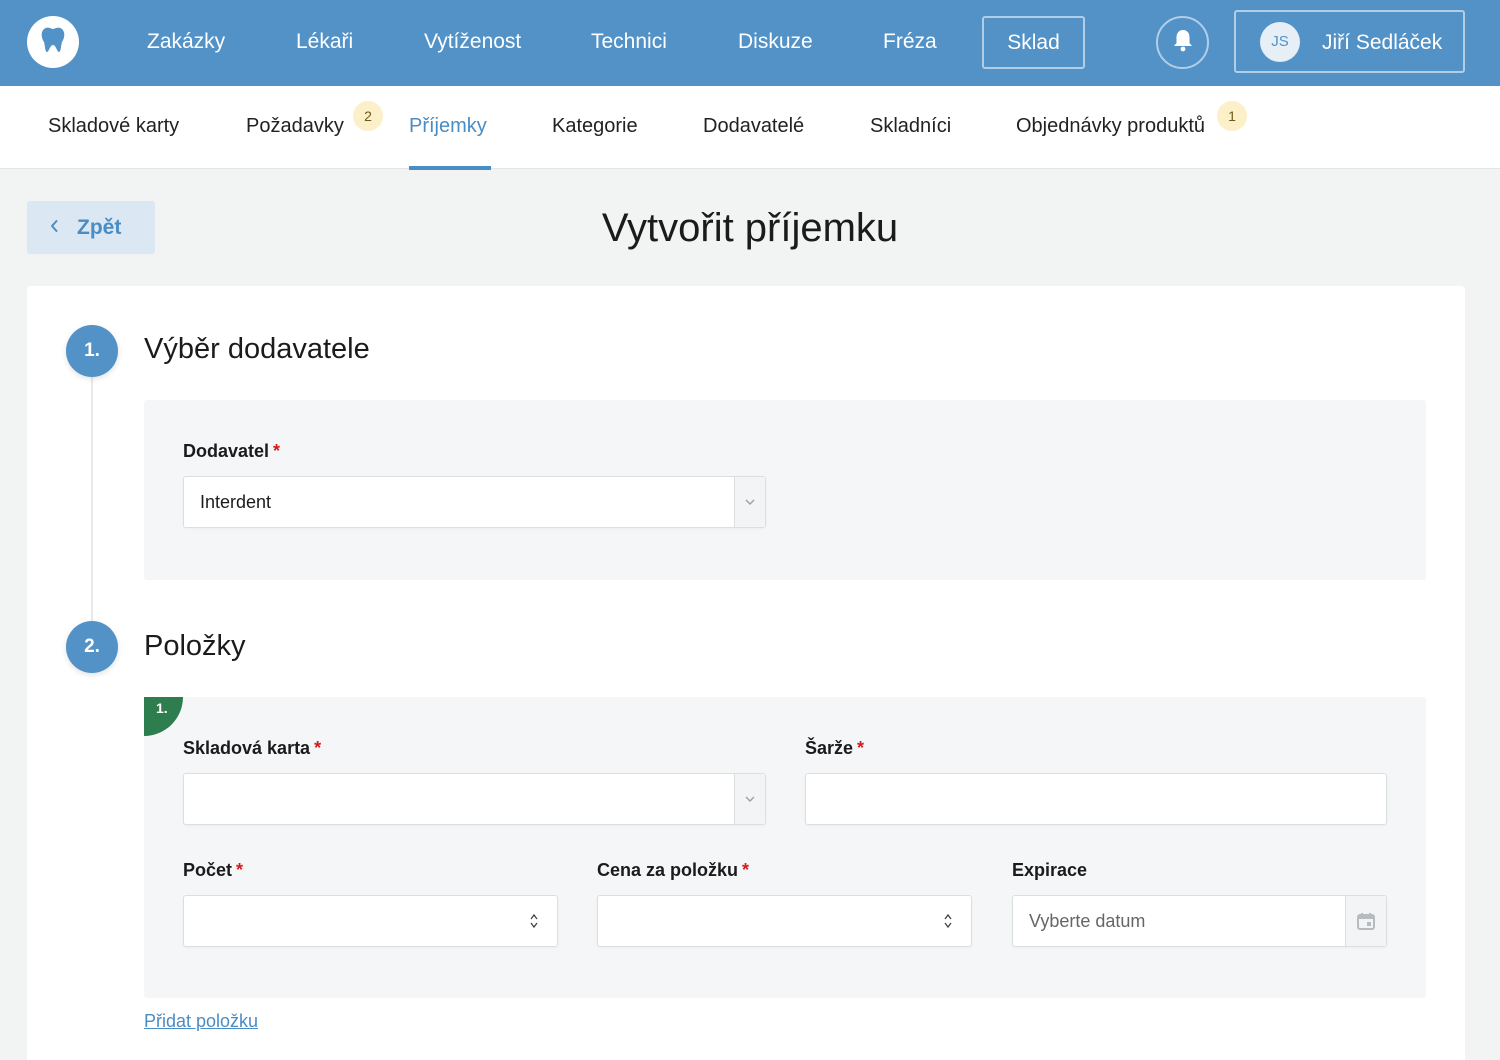 The image size is (1500, 1060). I want to click on stock-card-label: Skladová karta *, so click(252, 748).